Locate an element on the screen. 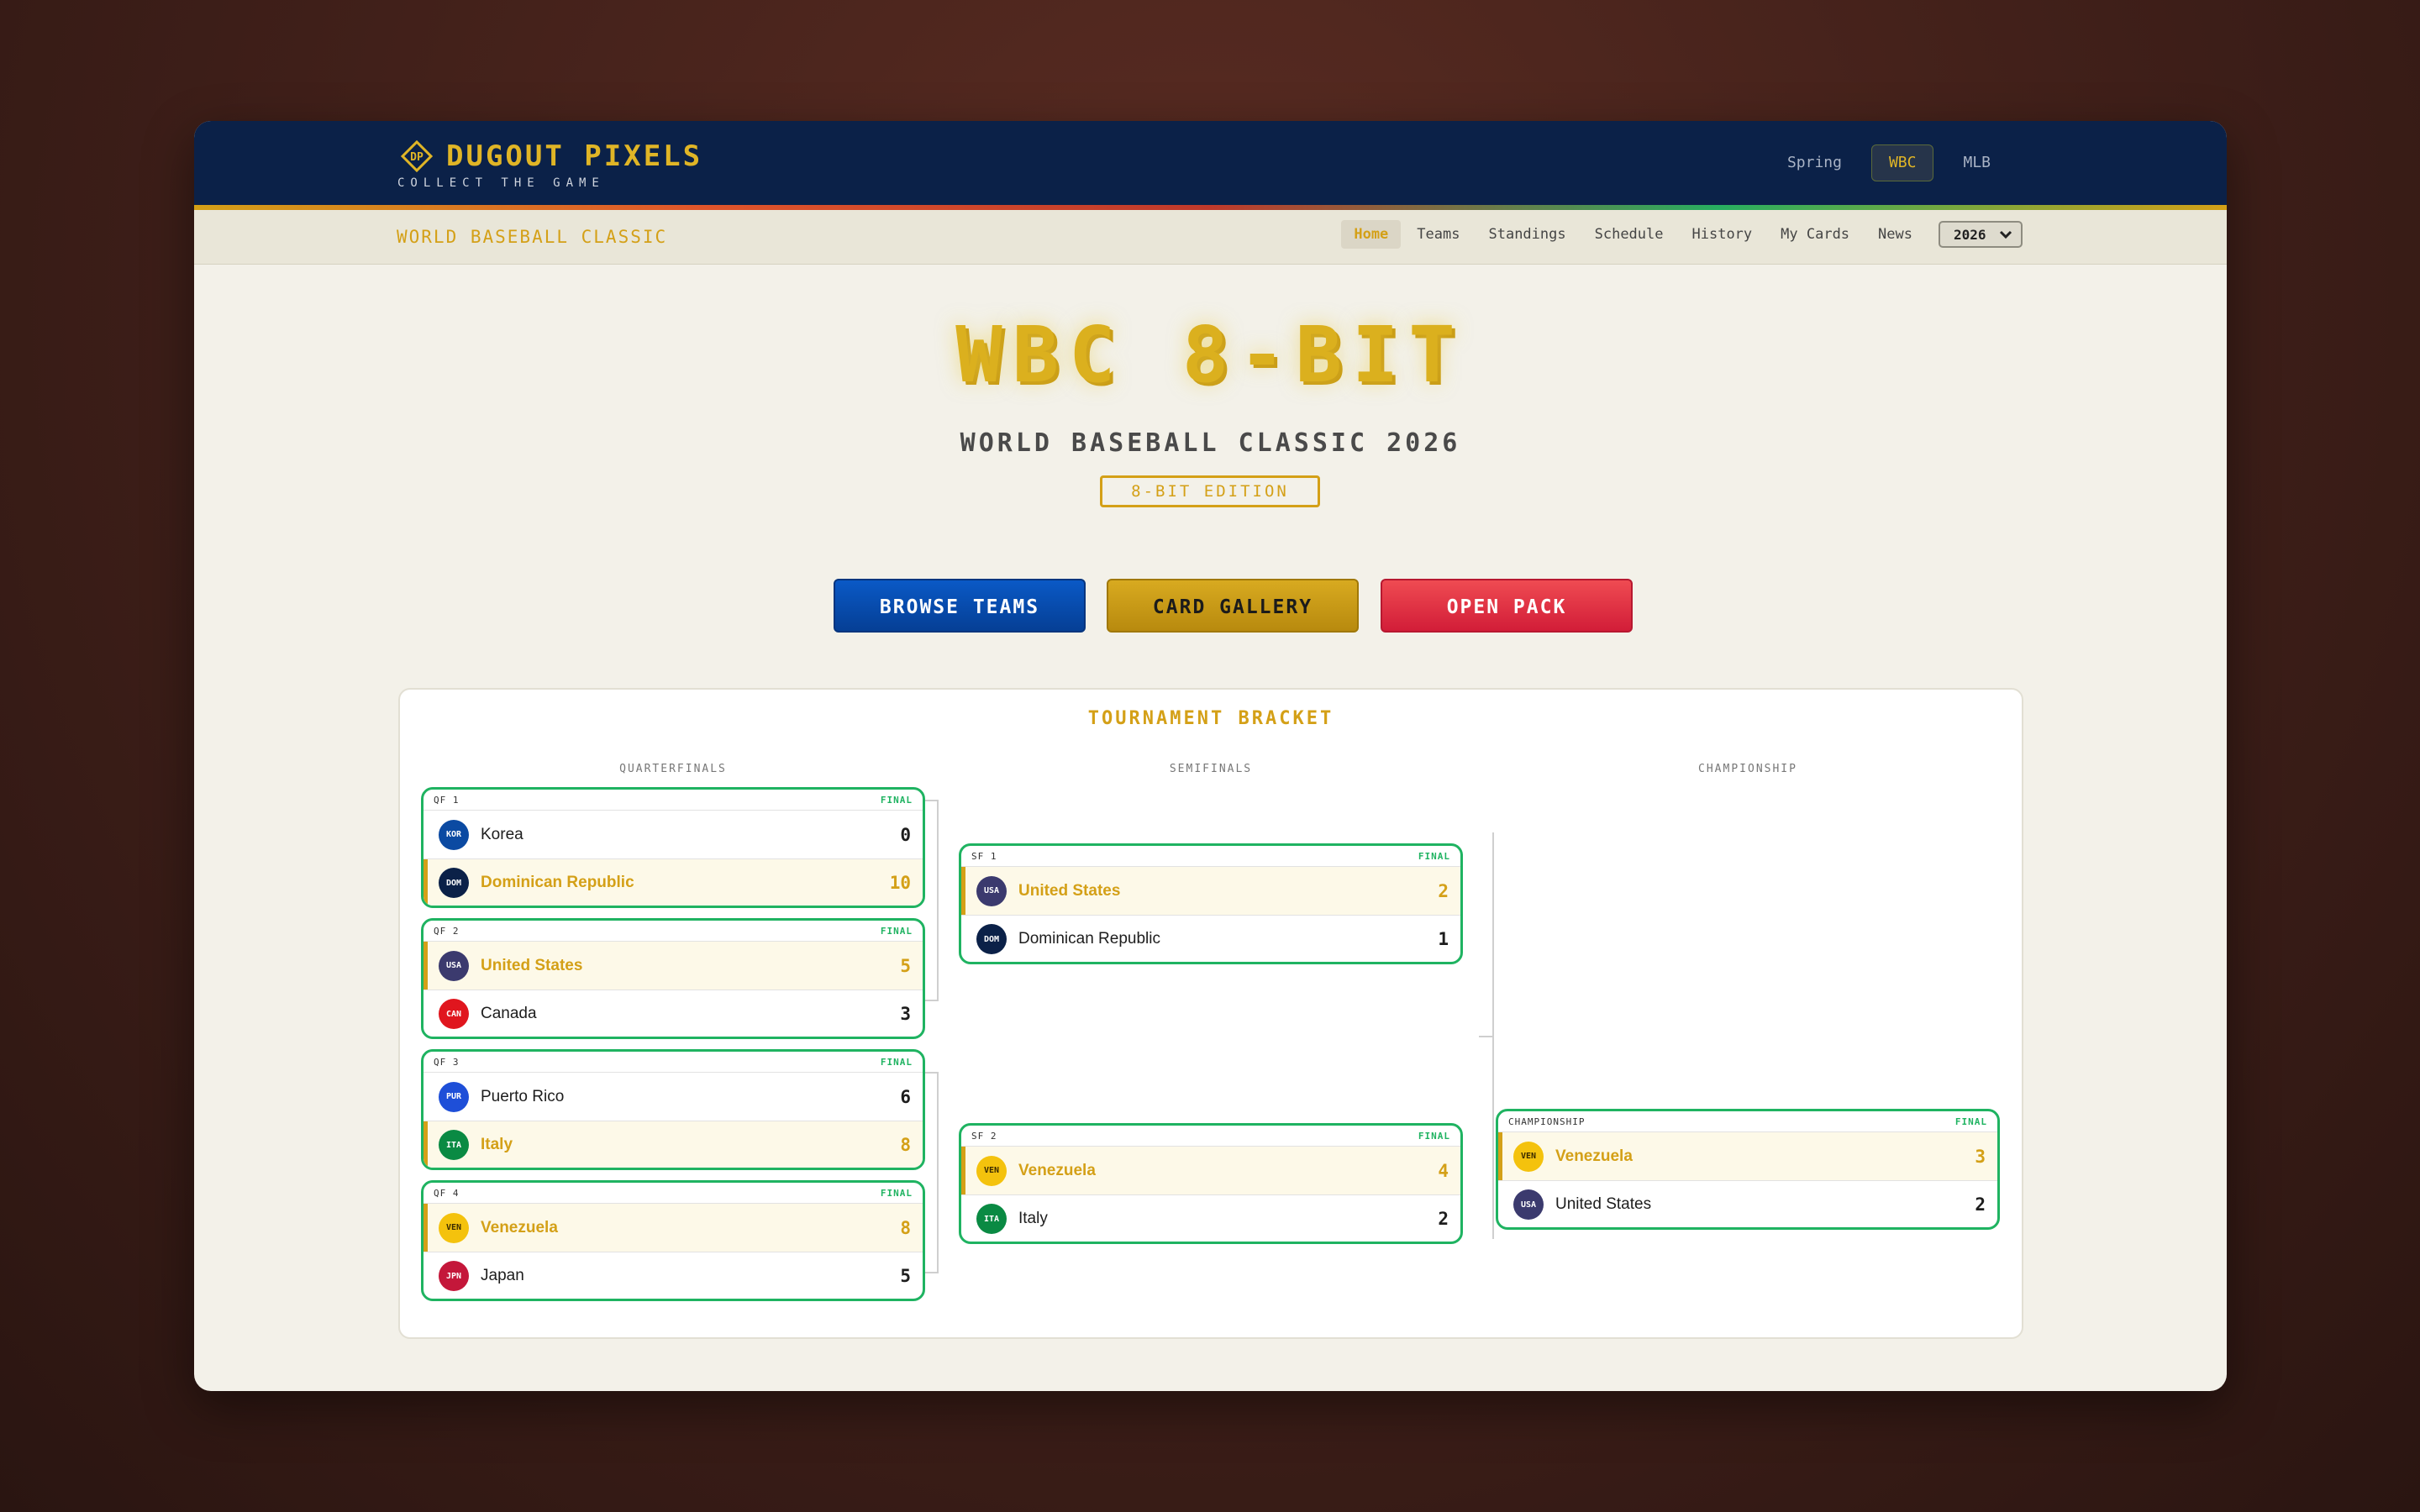  team-row: PUR Puerto Rico 6 is located at coordinates (673, 1097).